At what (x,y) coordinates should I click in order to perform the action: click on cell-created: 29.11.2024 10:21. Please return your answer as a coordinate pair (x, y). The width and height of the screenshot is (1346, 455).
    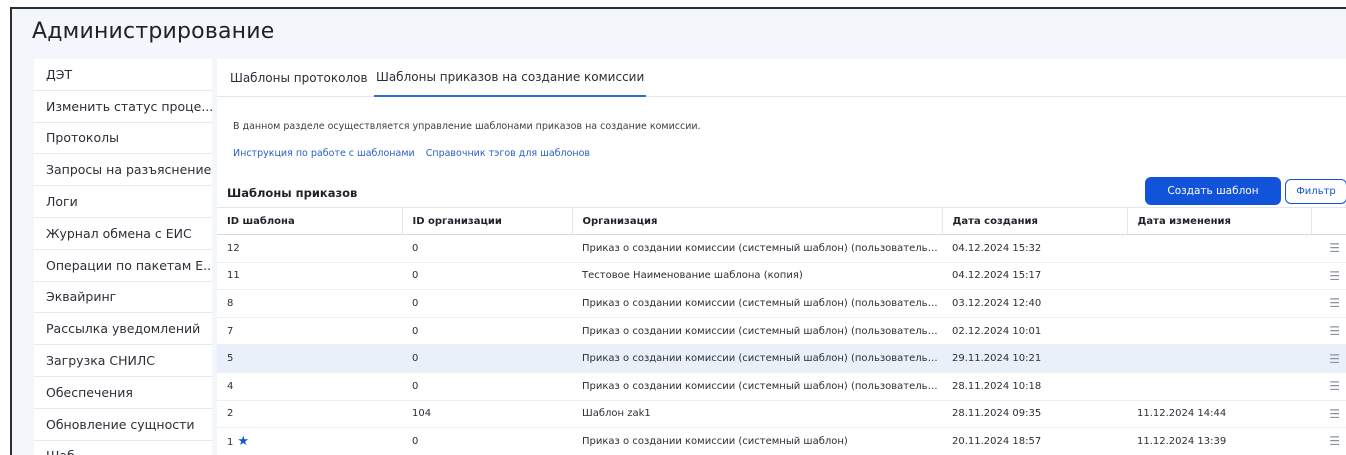
    Looking at the image, I should click on (1034, 358).